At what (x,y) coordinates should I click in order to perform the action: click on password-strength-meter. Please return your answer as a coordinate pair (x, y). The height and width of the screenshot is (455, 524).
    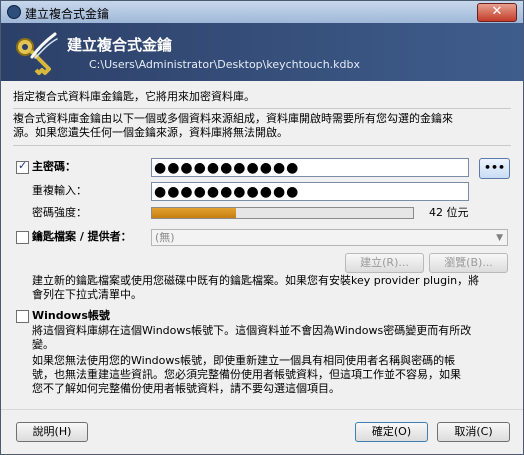
    Looking at the image, I should click on (282, 213).